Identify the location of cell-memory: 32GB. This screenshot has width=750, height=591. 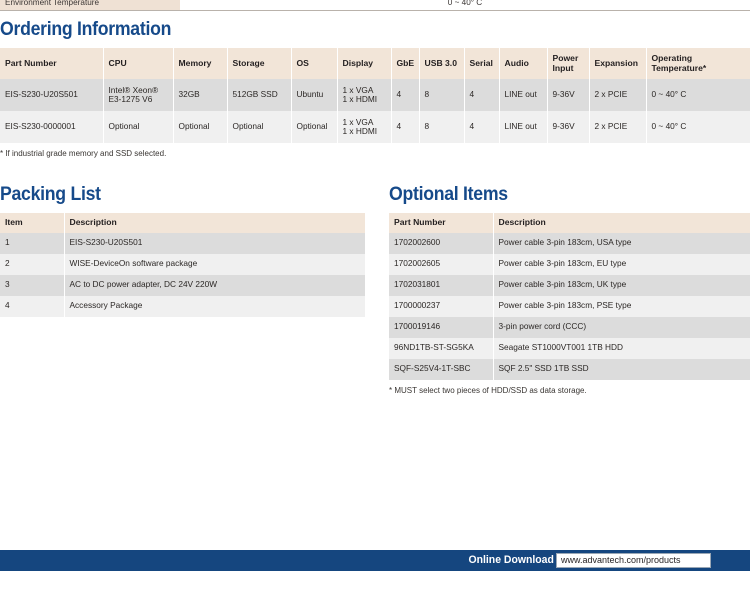
(200, 95).